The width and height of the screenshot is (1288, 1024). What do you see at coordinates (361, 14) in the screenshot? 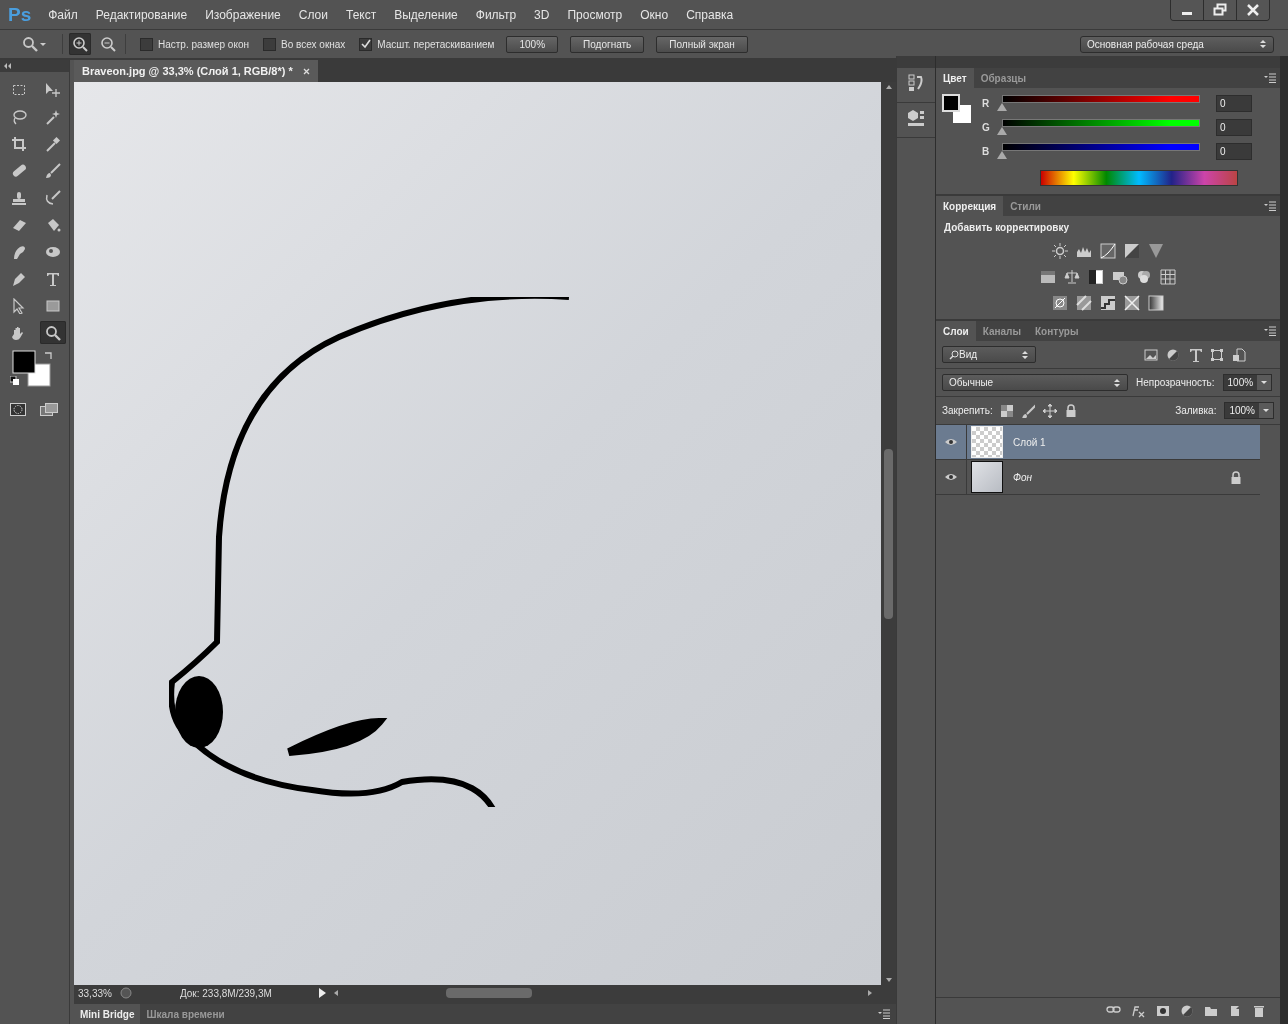
I see `menu-item: Текст` at bounding box center [361, 14].